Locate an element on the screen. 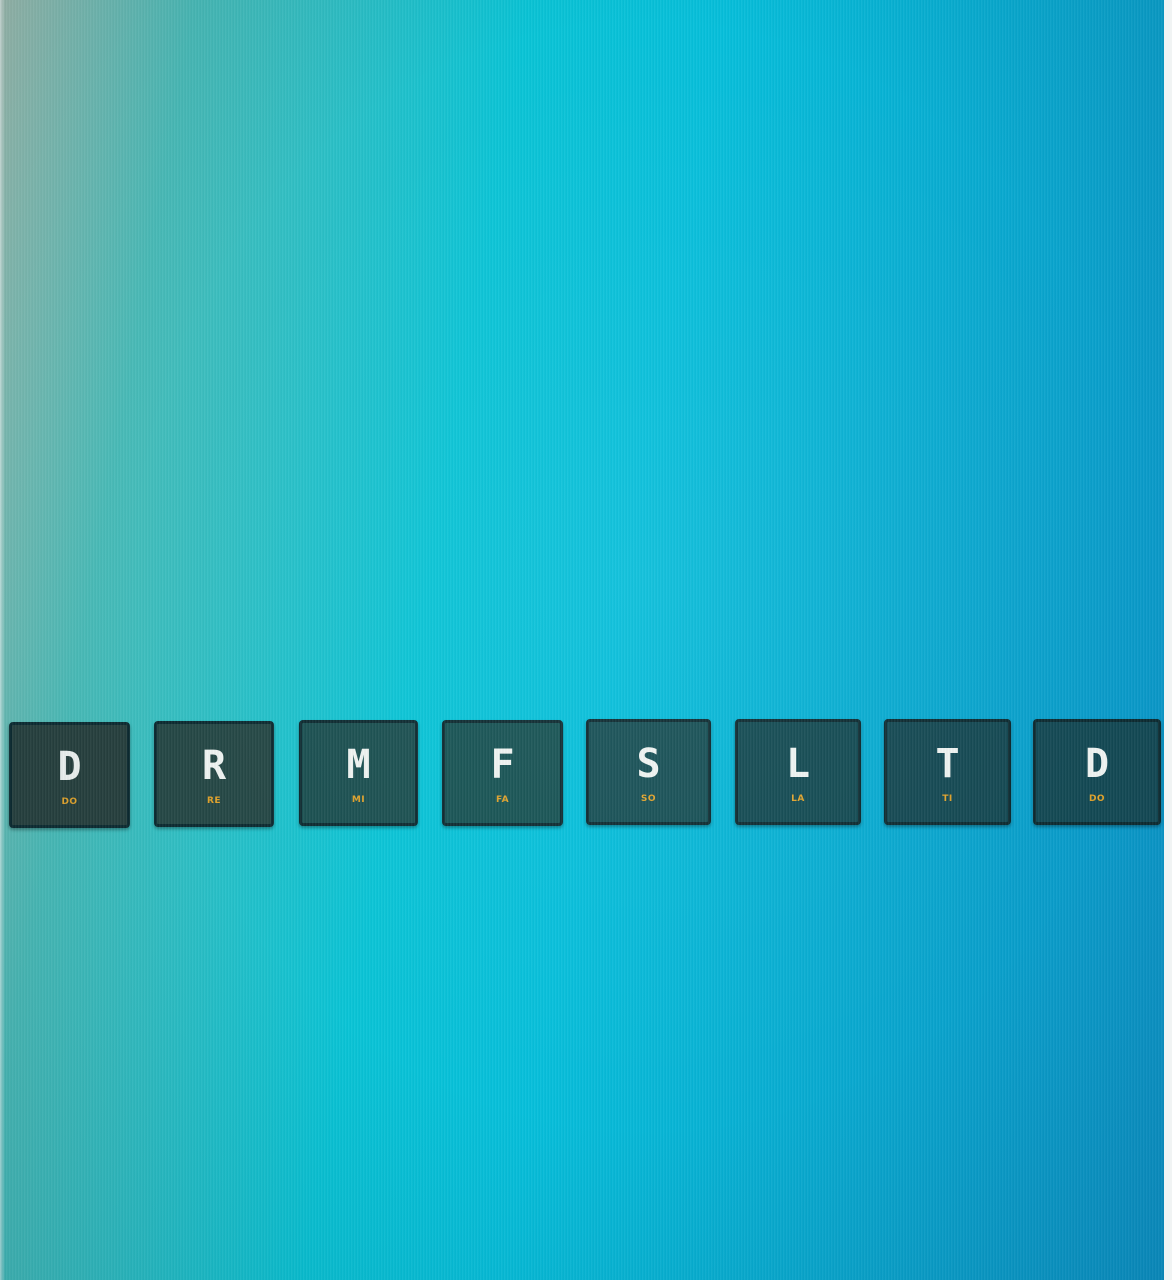  screen-right-edge is located at coordinates (1168, 640).